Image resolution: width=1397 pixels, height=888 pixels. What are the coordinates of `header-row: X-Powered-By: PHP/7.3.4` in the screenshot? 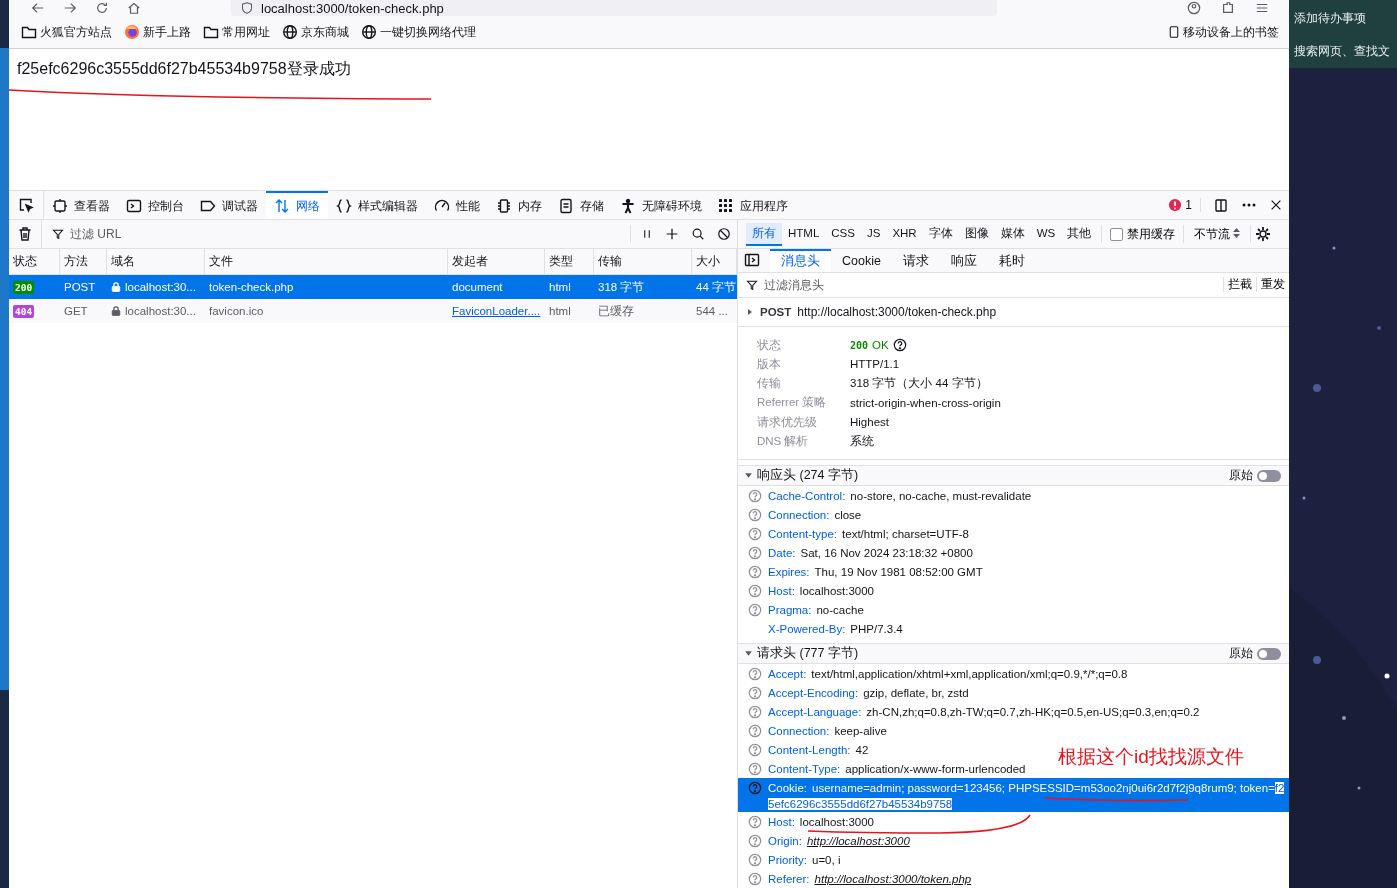 It's located at (822, 629).